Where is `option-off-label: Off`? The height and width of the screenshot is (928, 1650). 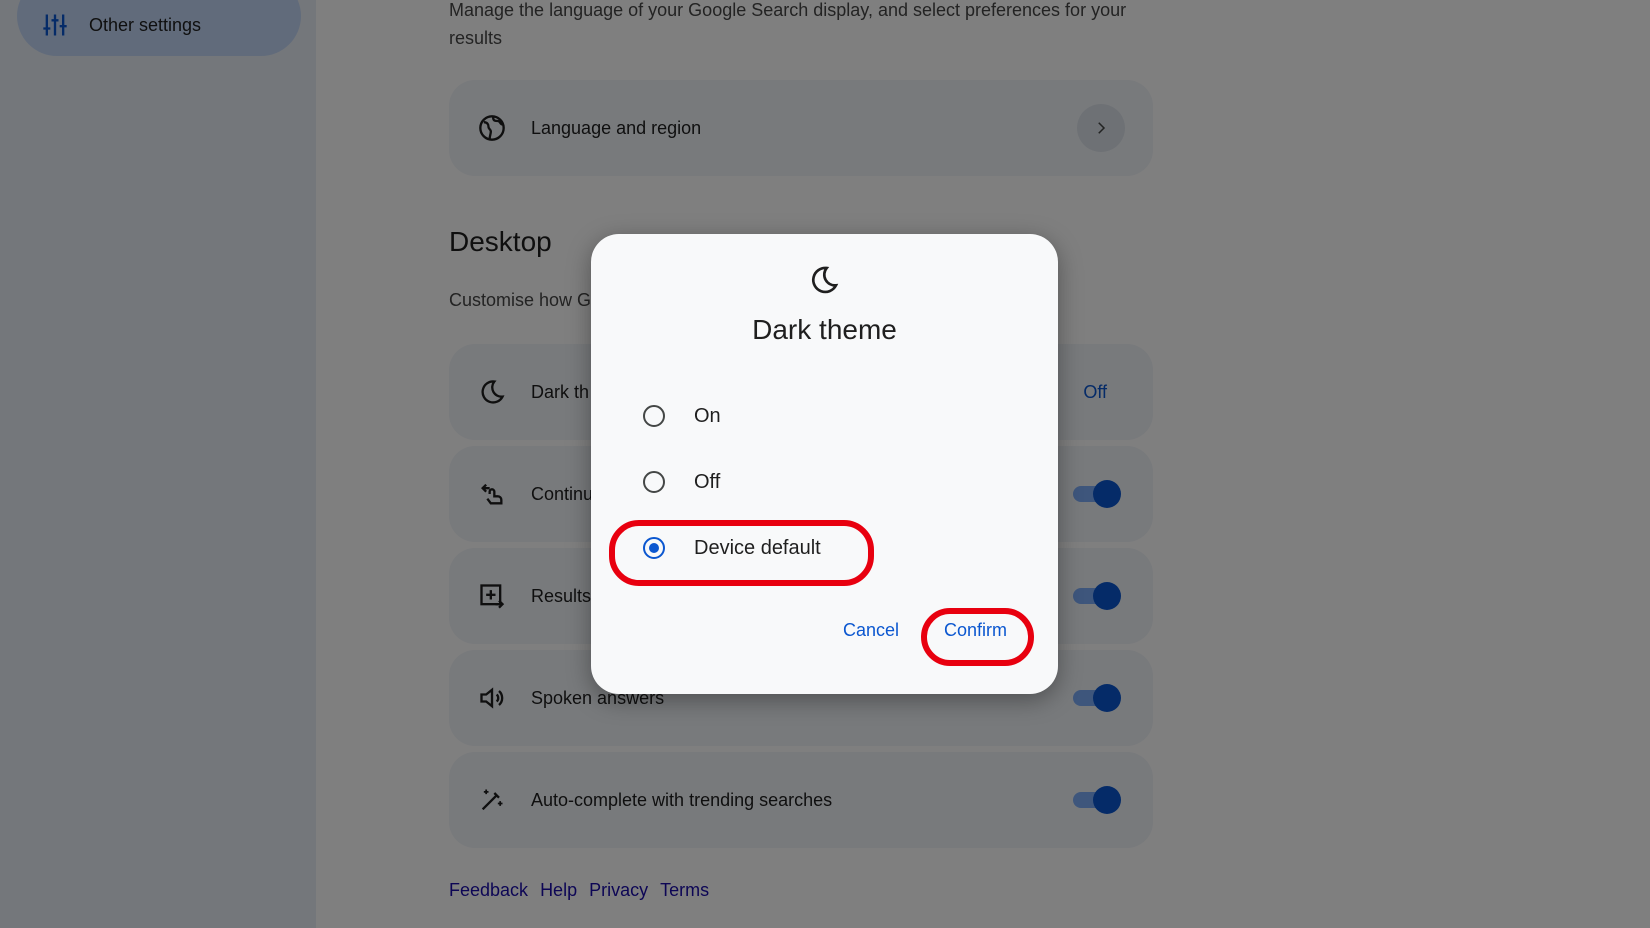
option-off-label: Off is located at coordinates (707, 481).